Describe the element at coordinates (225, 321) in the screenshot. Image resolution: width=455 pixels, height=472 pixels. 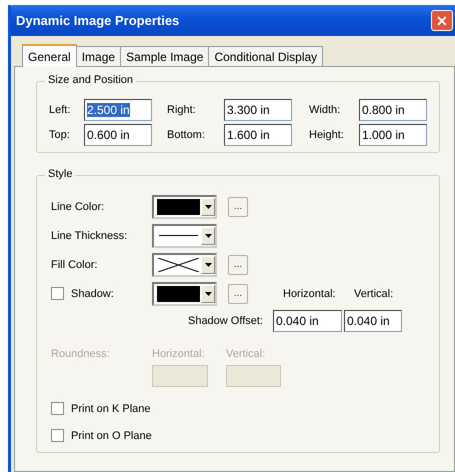
I see `field-label: Shadow Offset:` at that location.